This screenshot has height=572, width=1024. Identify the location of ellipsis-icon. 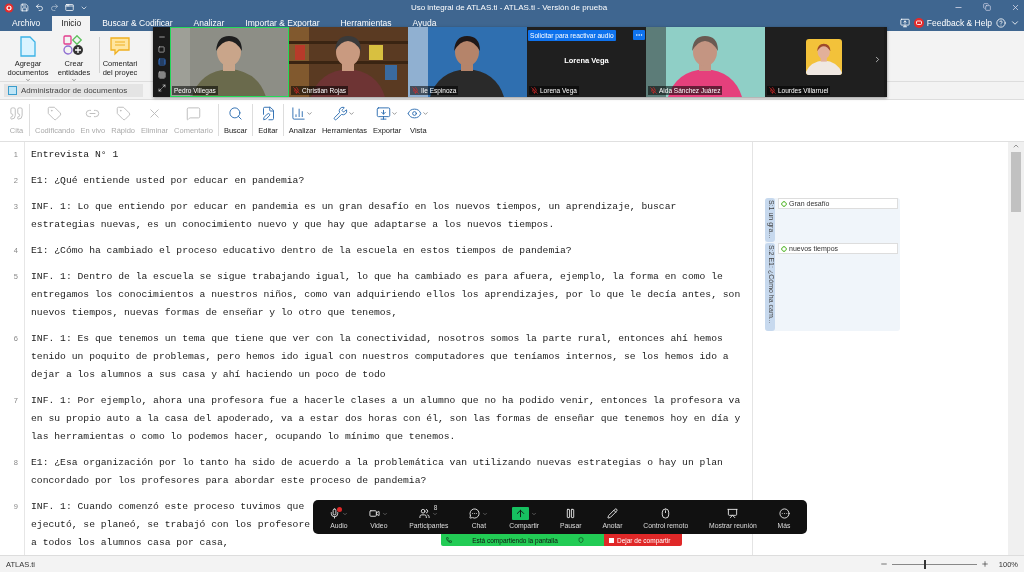
(639, 35).